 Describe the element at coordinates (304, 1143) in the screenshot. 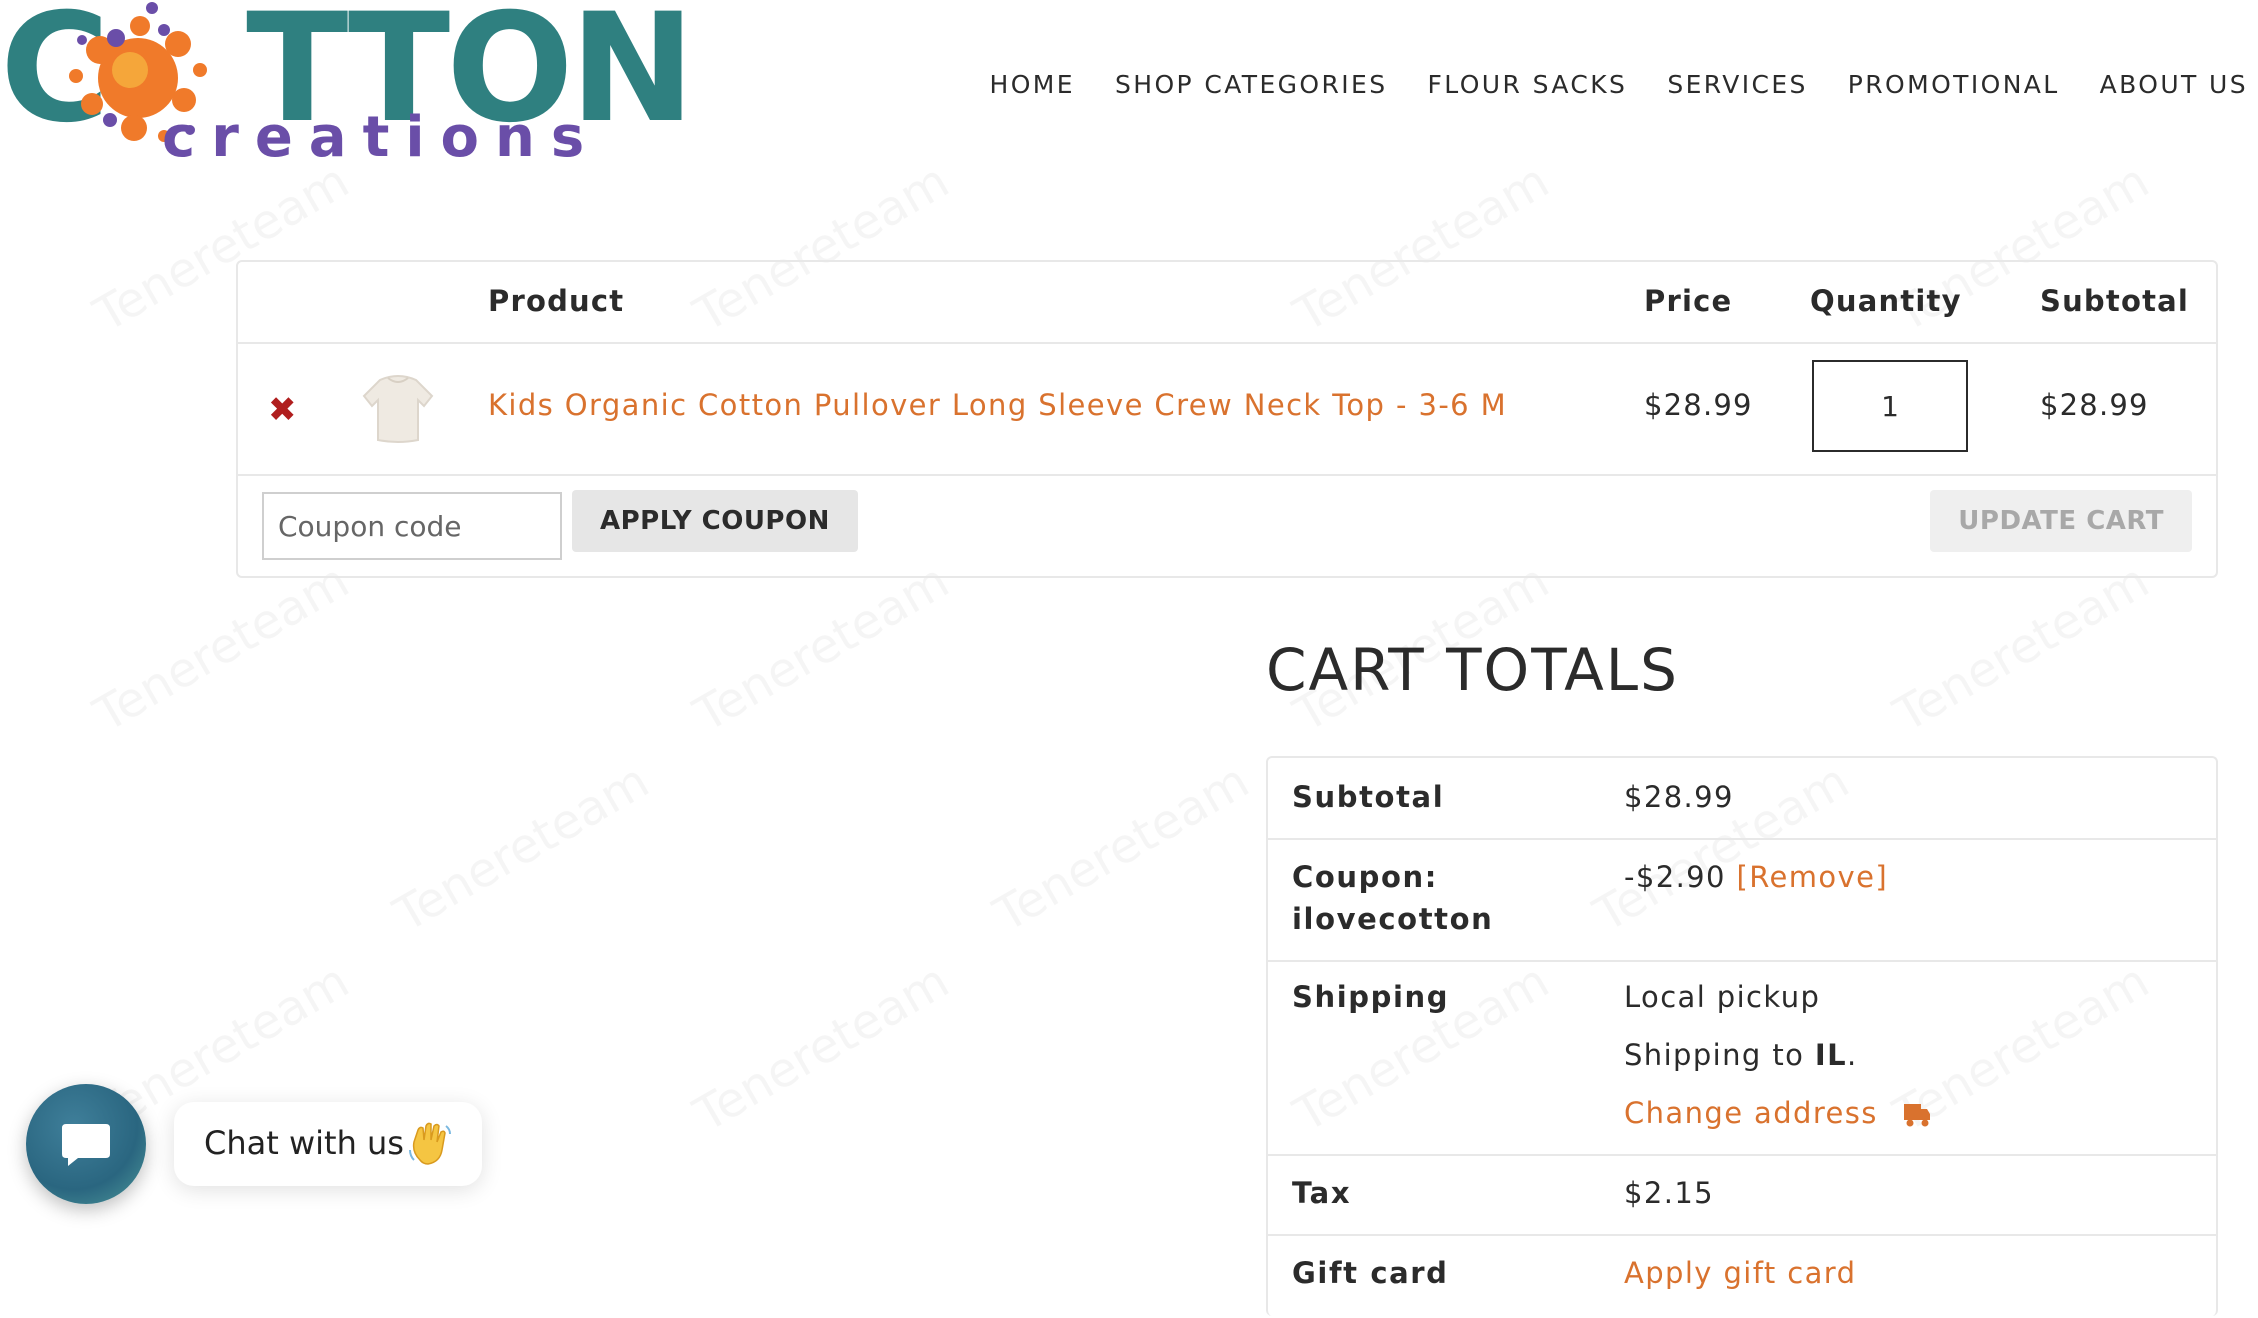

I see `chat-label: Chat with us` at that location.